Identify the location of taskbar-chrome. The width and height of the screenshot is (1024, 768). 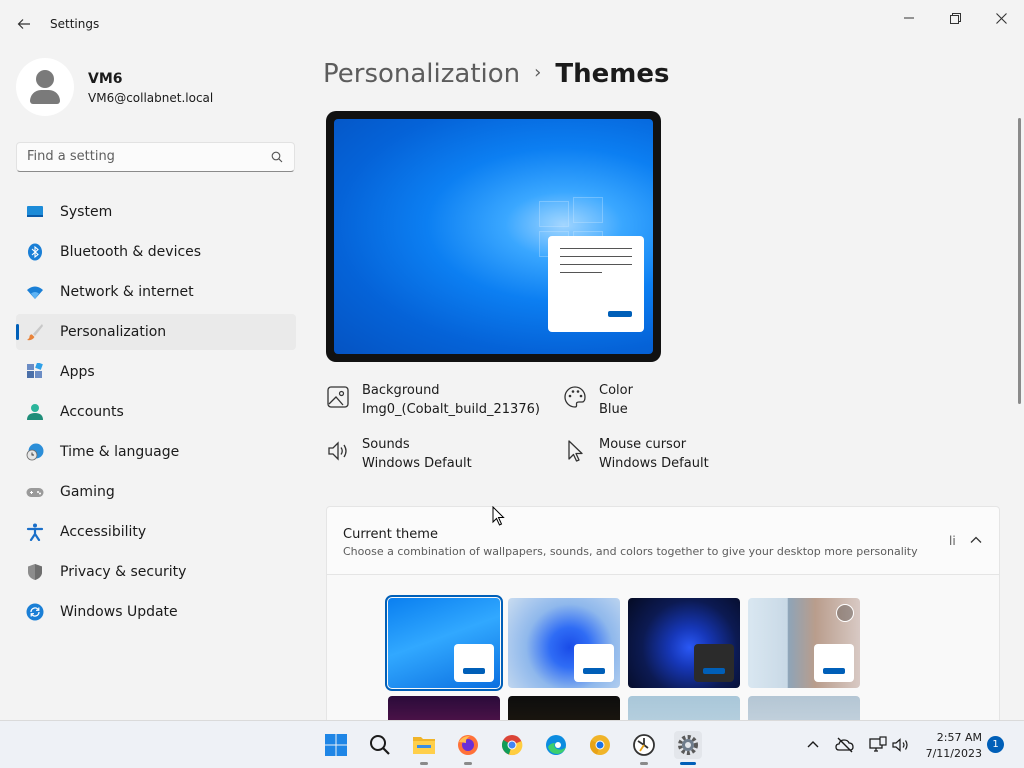
(512, 745).